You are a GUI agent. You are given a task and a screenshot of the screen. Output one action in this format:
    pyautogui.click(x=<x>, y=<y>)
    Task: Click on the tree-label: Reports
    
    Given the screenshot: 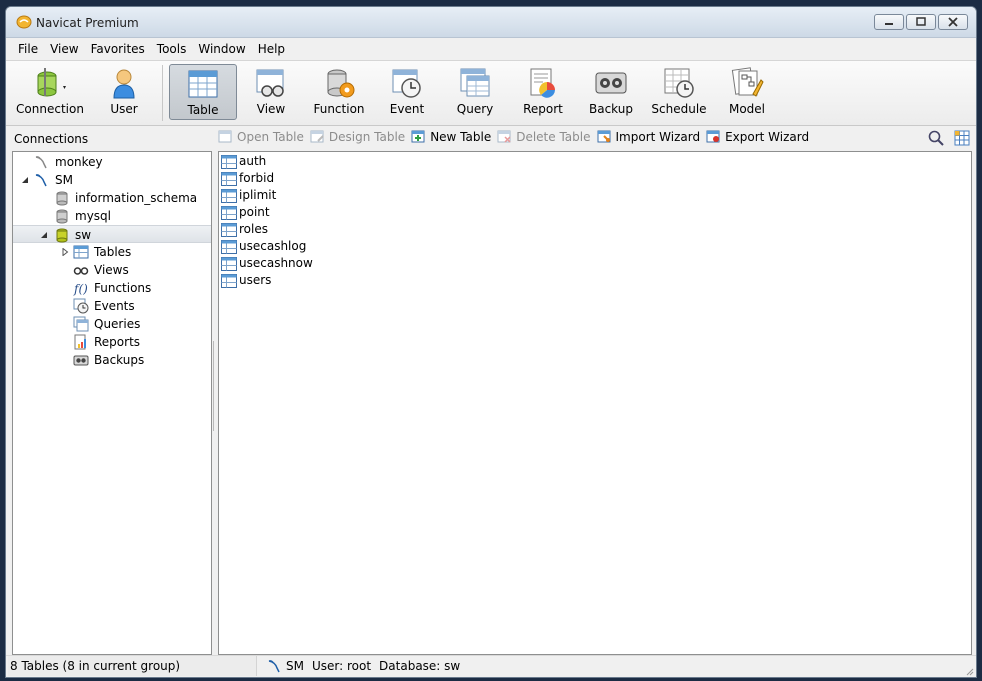 What is the action you would take?
    pyautogui.click(x=117, y=342)
    